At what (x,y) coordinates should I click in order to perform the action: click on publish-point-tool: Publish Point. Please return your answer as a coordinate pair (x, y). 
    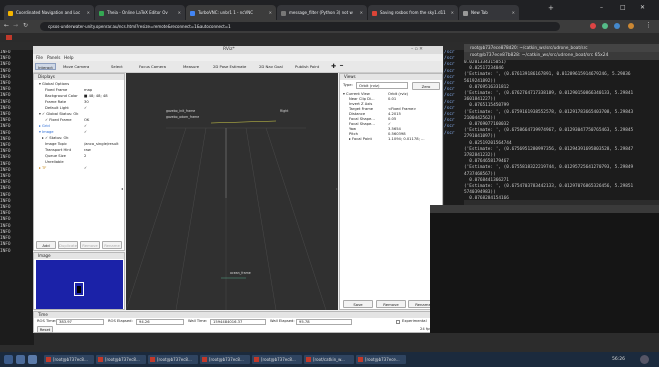
    Looking at the image, I should click on (307, 66).